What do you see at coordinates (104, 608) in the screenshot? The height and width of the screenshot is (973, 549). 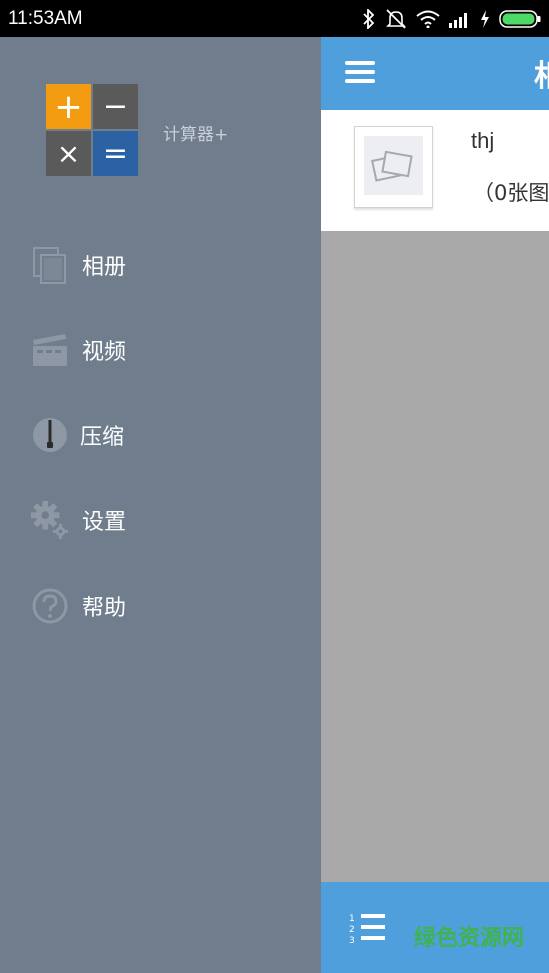 I see `drawer-item-label: 帮助` at bounding box center [104, 608].